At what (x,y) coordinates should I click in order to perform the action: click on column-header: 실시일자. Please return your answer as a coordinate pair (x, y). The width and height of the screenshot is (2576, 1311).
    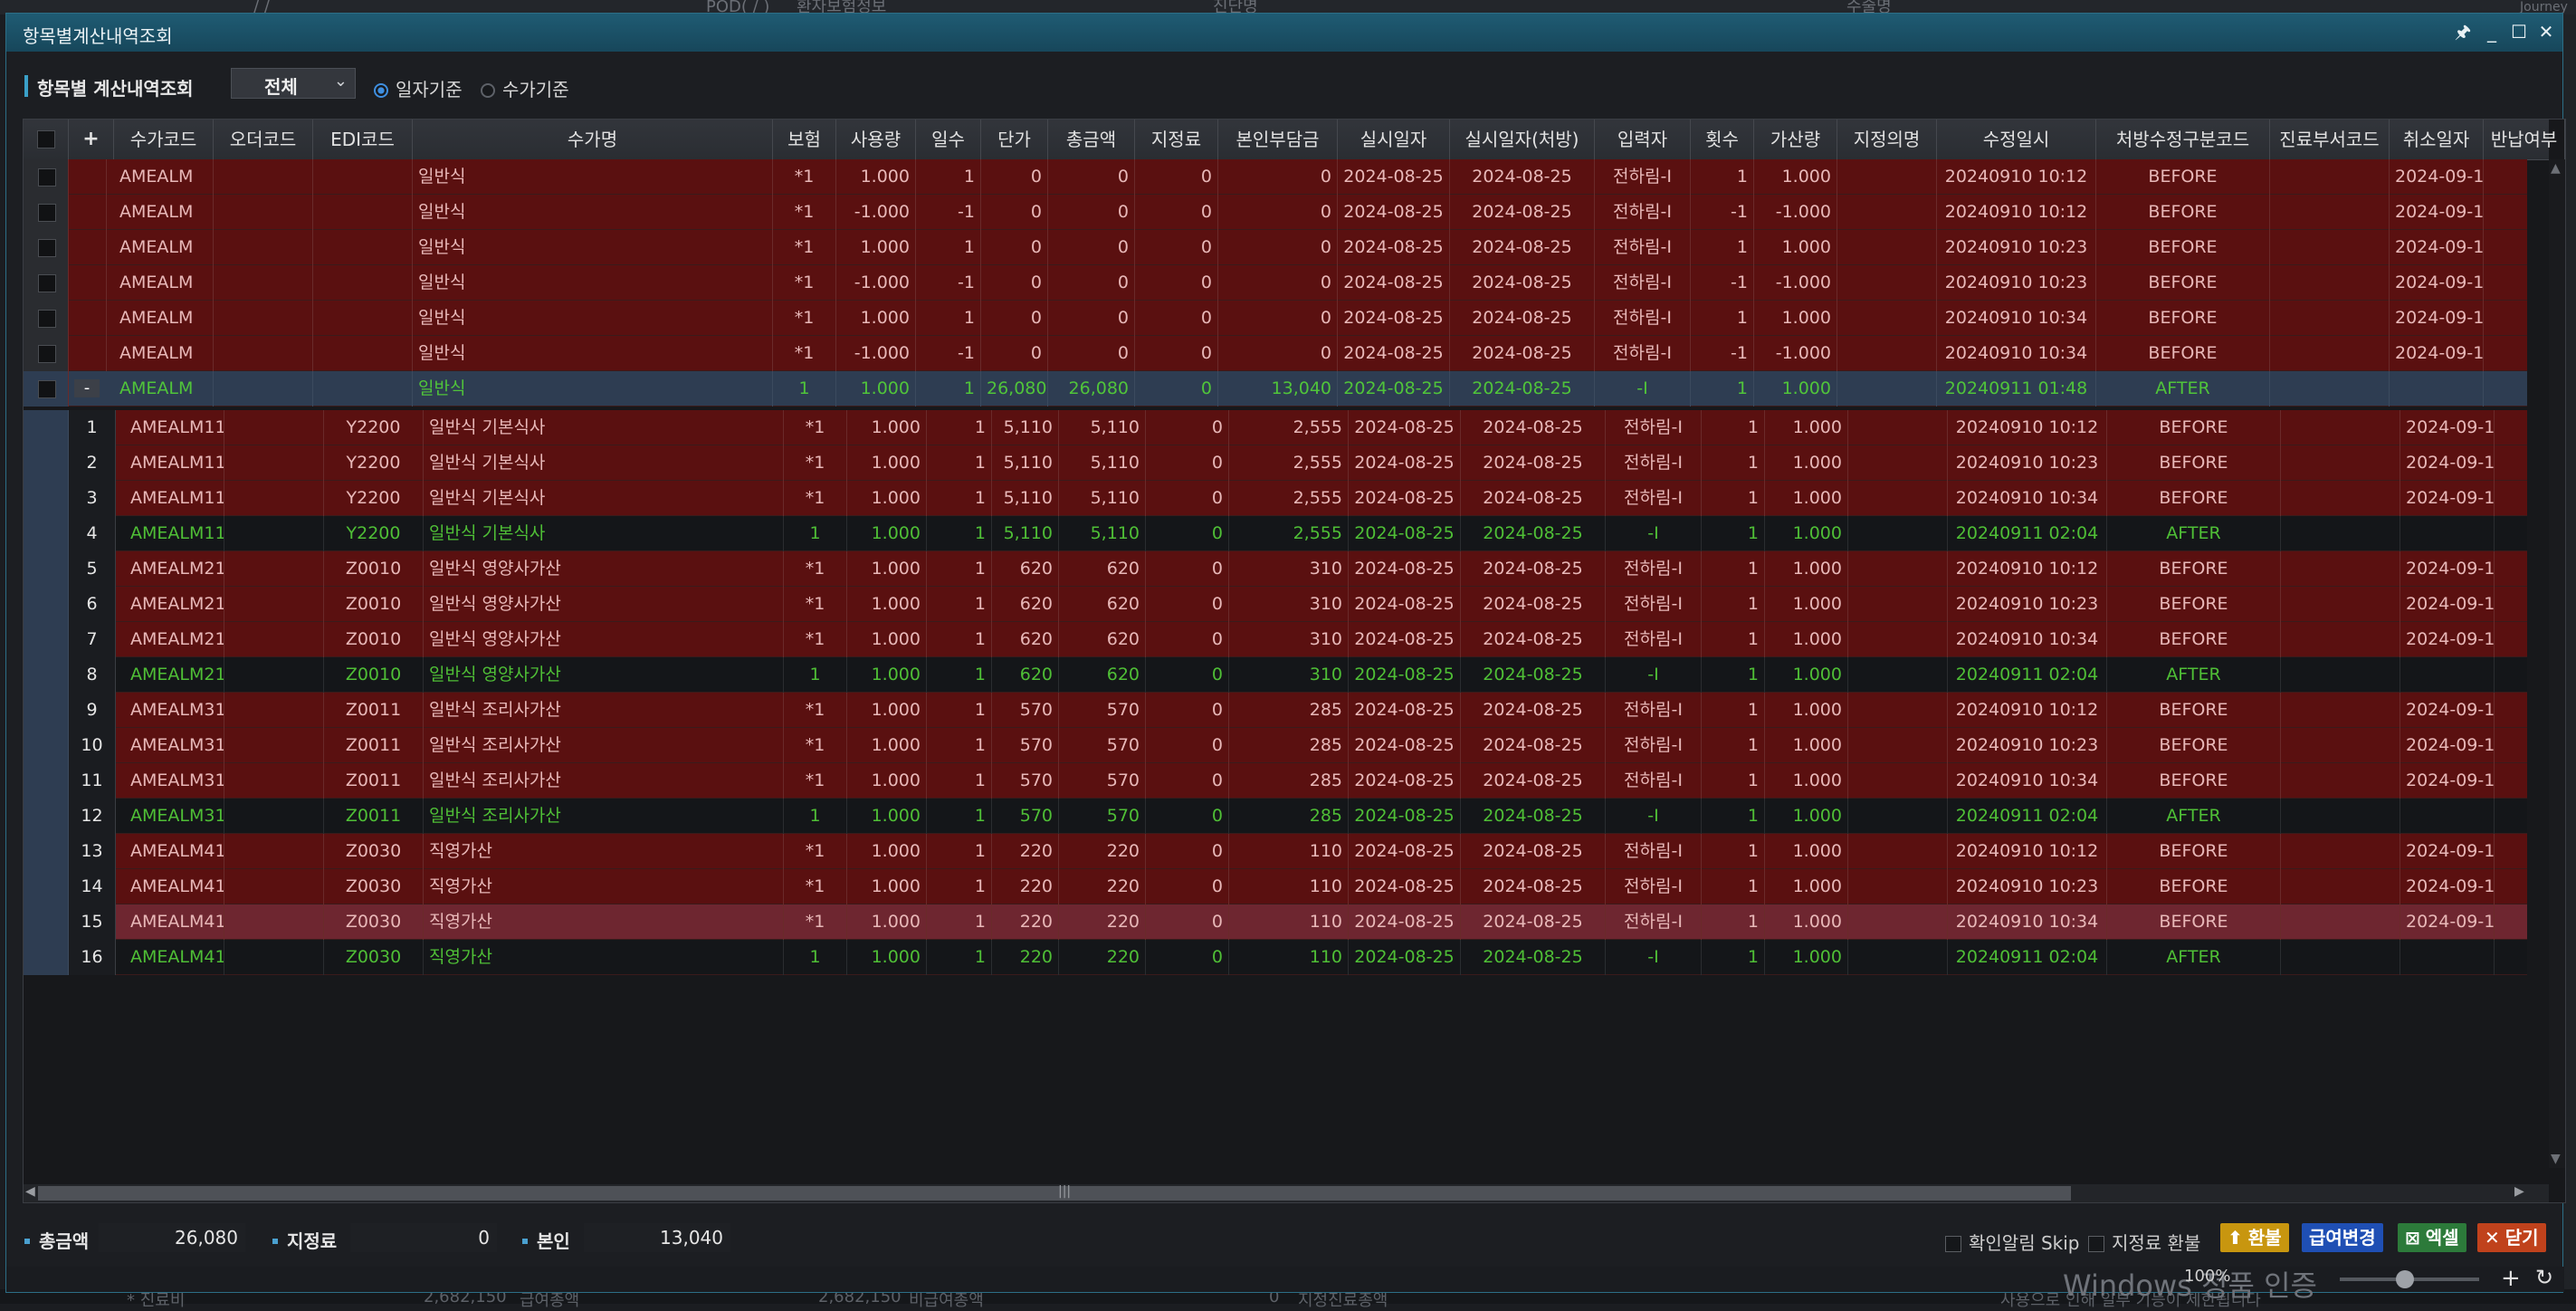
    Looking at the image, I should click on (1394, 139).